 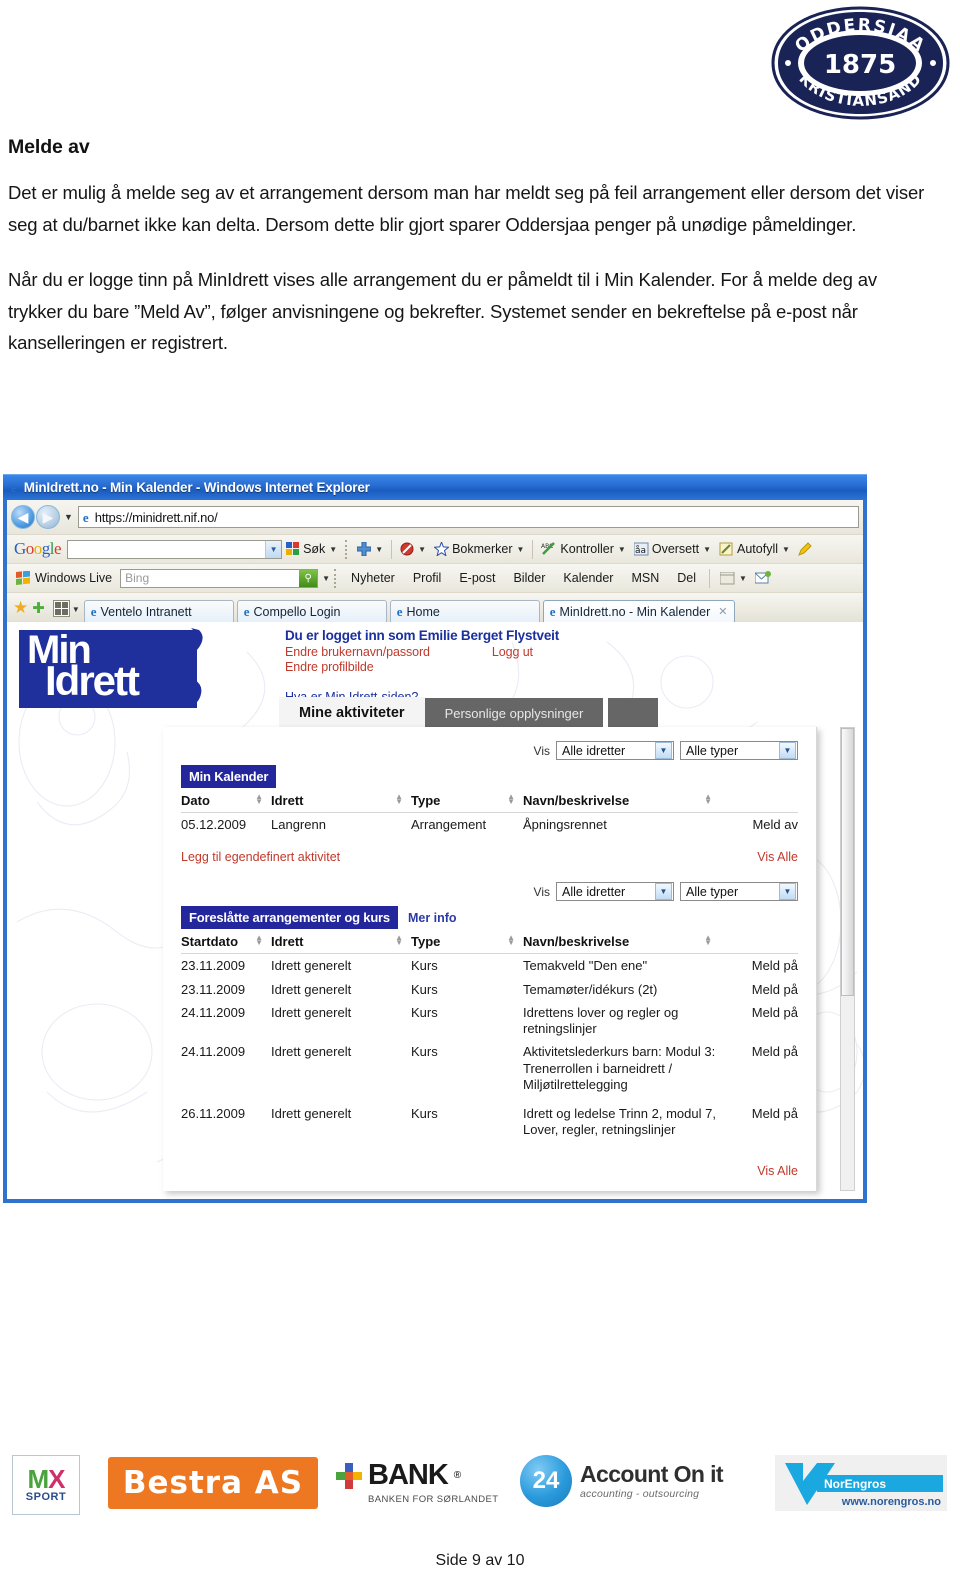 What do you see at coordinates (739, 892) in the screenshot?
I see `suggested-filter-type-select: Alle typer ▼` at bounding box center [739, 892].